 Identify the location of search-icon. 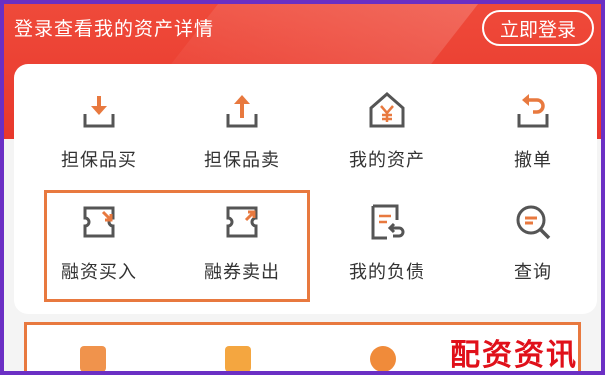
(533, 222).